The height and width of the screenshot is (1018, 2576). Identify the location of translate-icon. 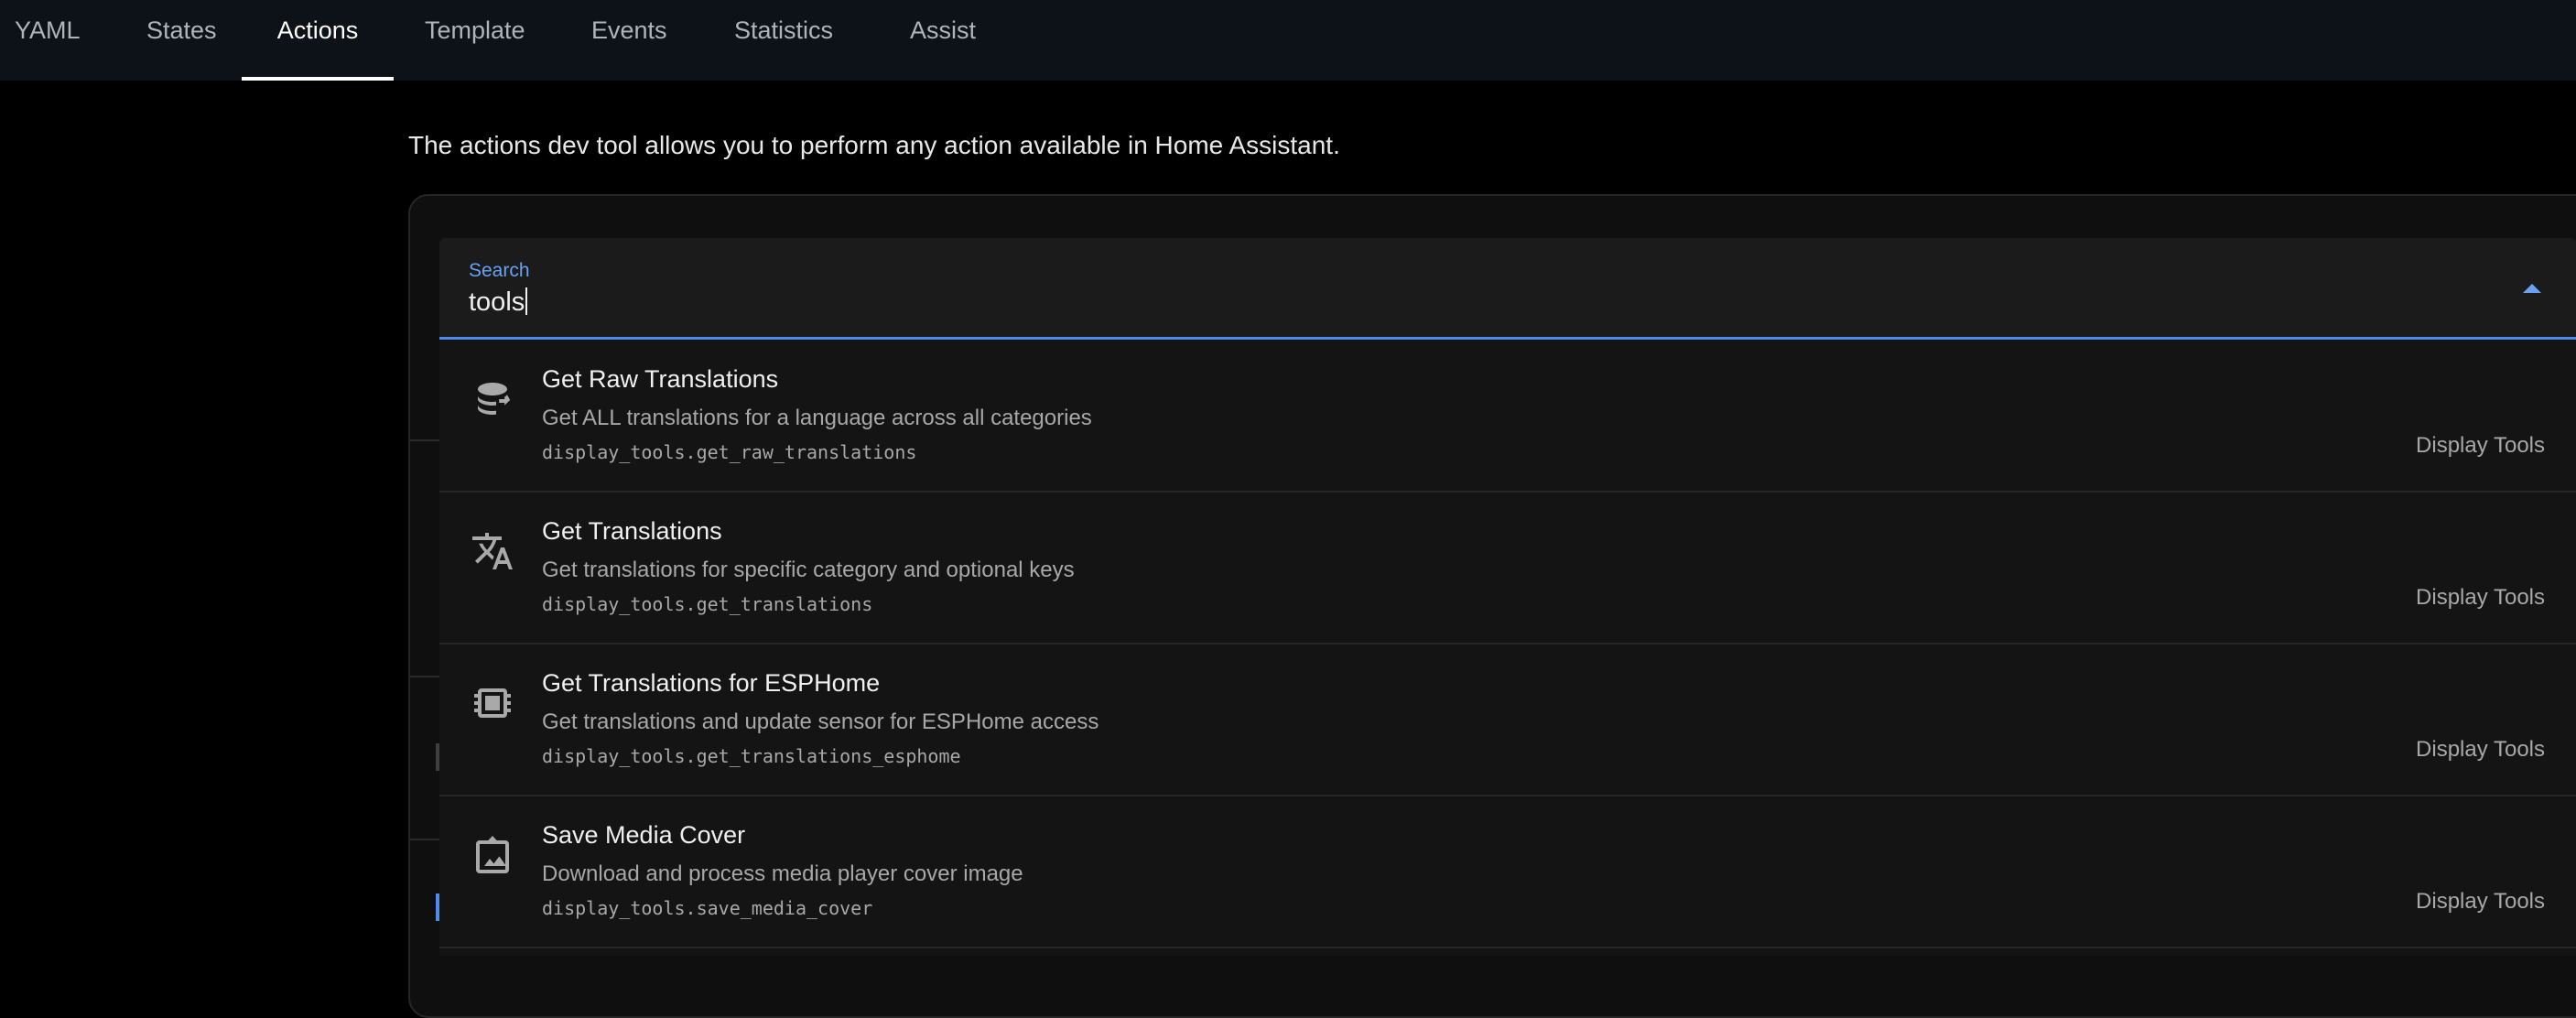
(493, 551).